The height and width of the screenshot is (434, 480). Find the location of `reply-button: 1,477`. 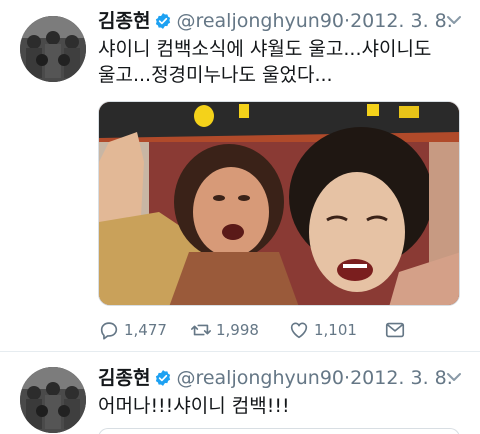

reply-button: 1,477 is located at coordinates (132, 330).